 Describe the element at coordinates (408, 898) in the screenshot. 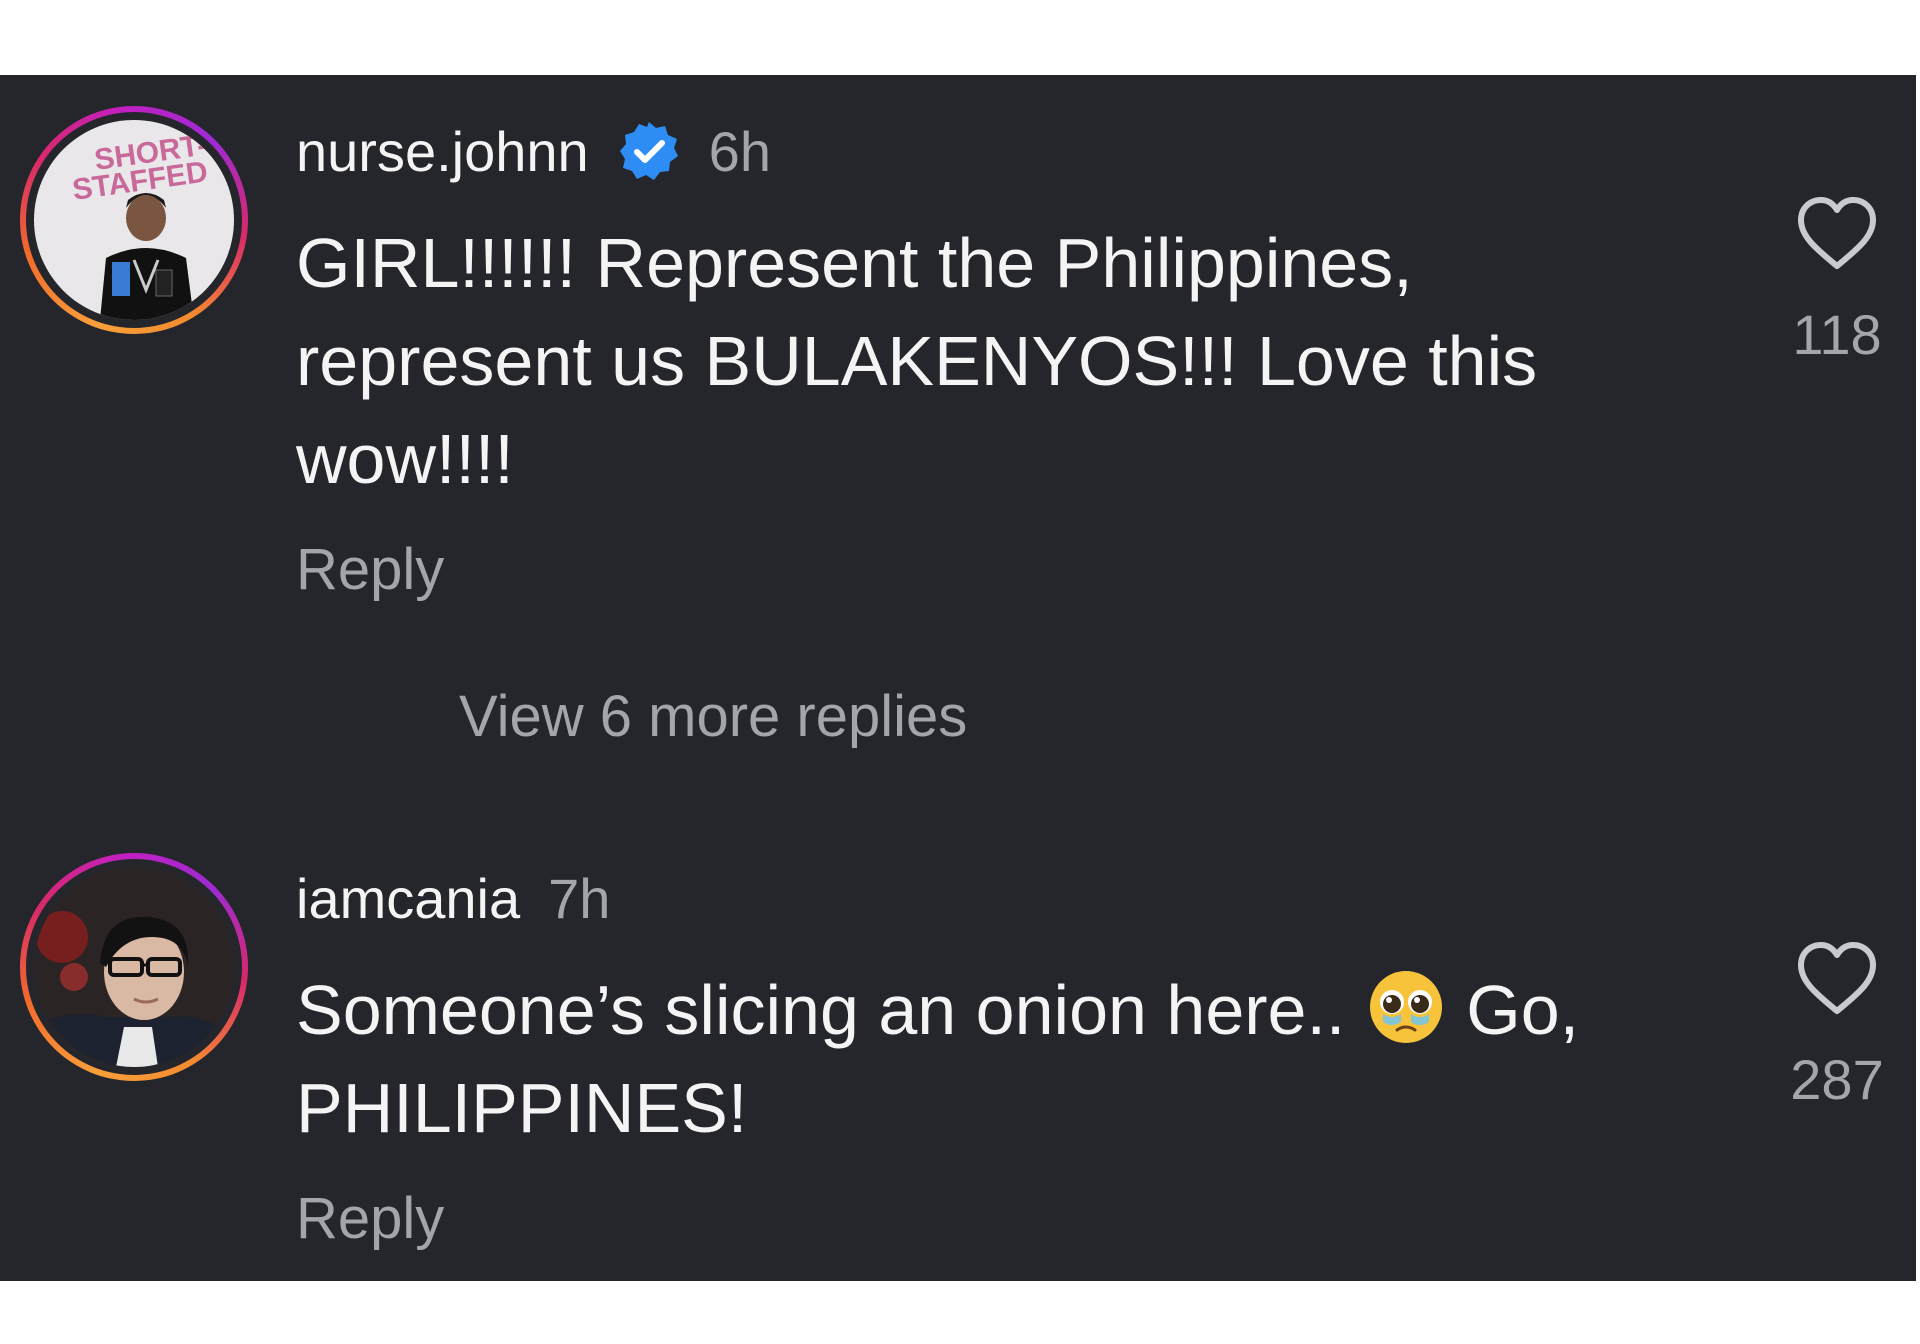

I see `username: iamcania` at that location.